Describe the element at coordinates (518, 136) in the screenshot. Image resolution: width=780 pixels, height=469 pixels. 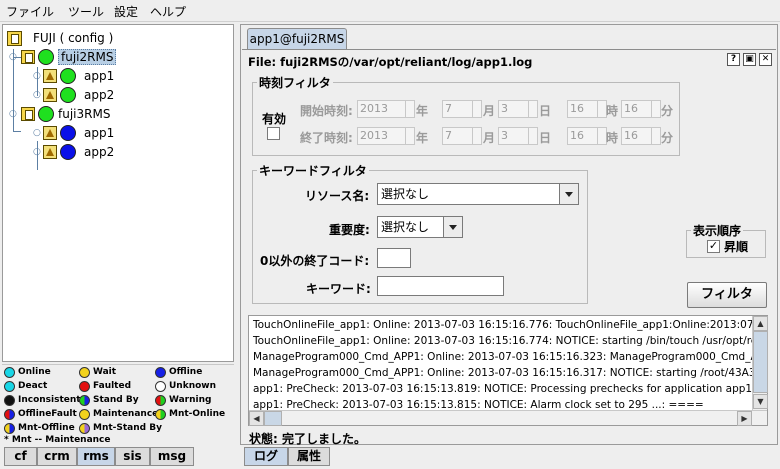
I see `end-day-spinner: 3` at that location.